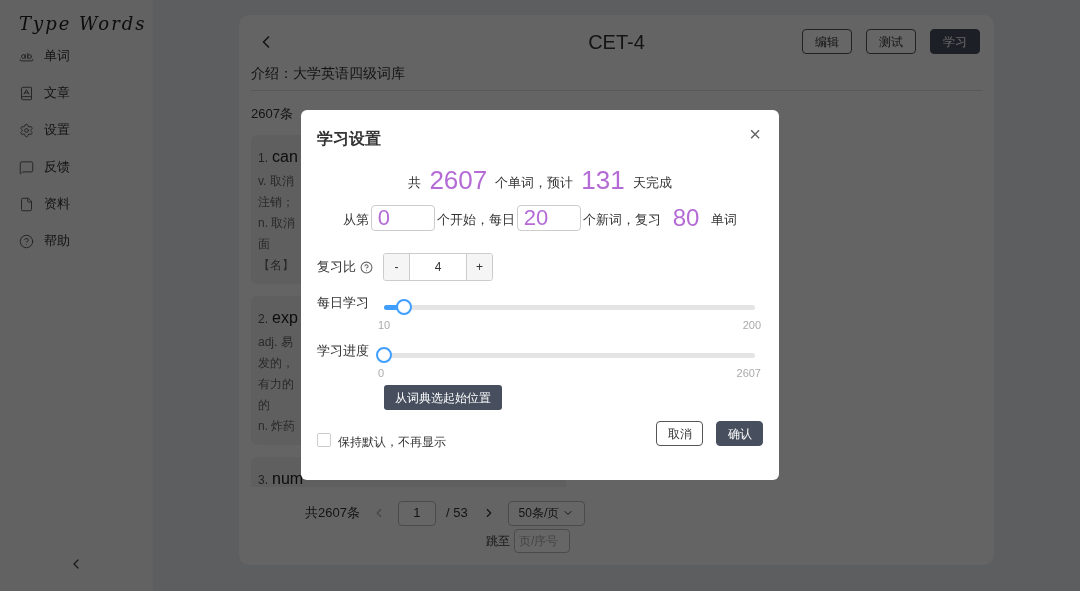 This screenshot has height=591, width=1080. I want to click on slider-label: 学习进度, so click(343, 350).